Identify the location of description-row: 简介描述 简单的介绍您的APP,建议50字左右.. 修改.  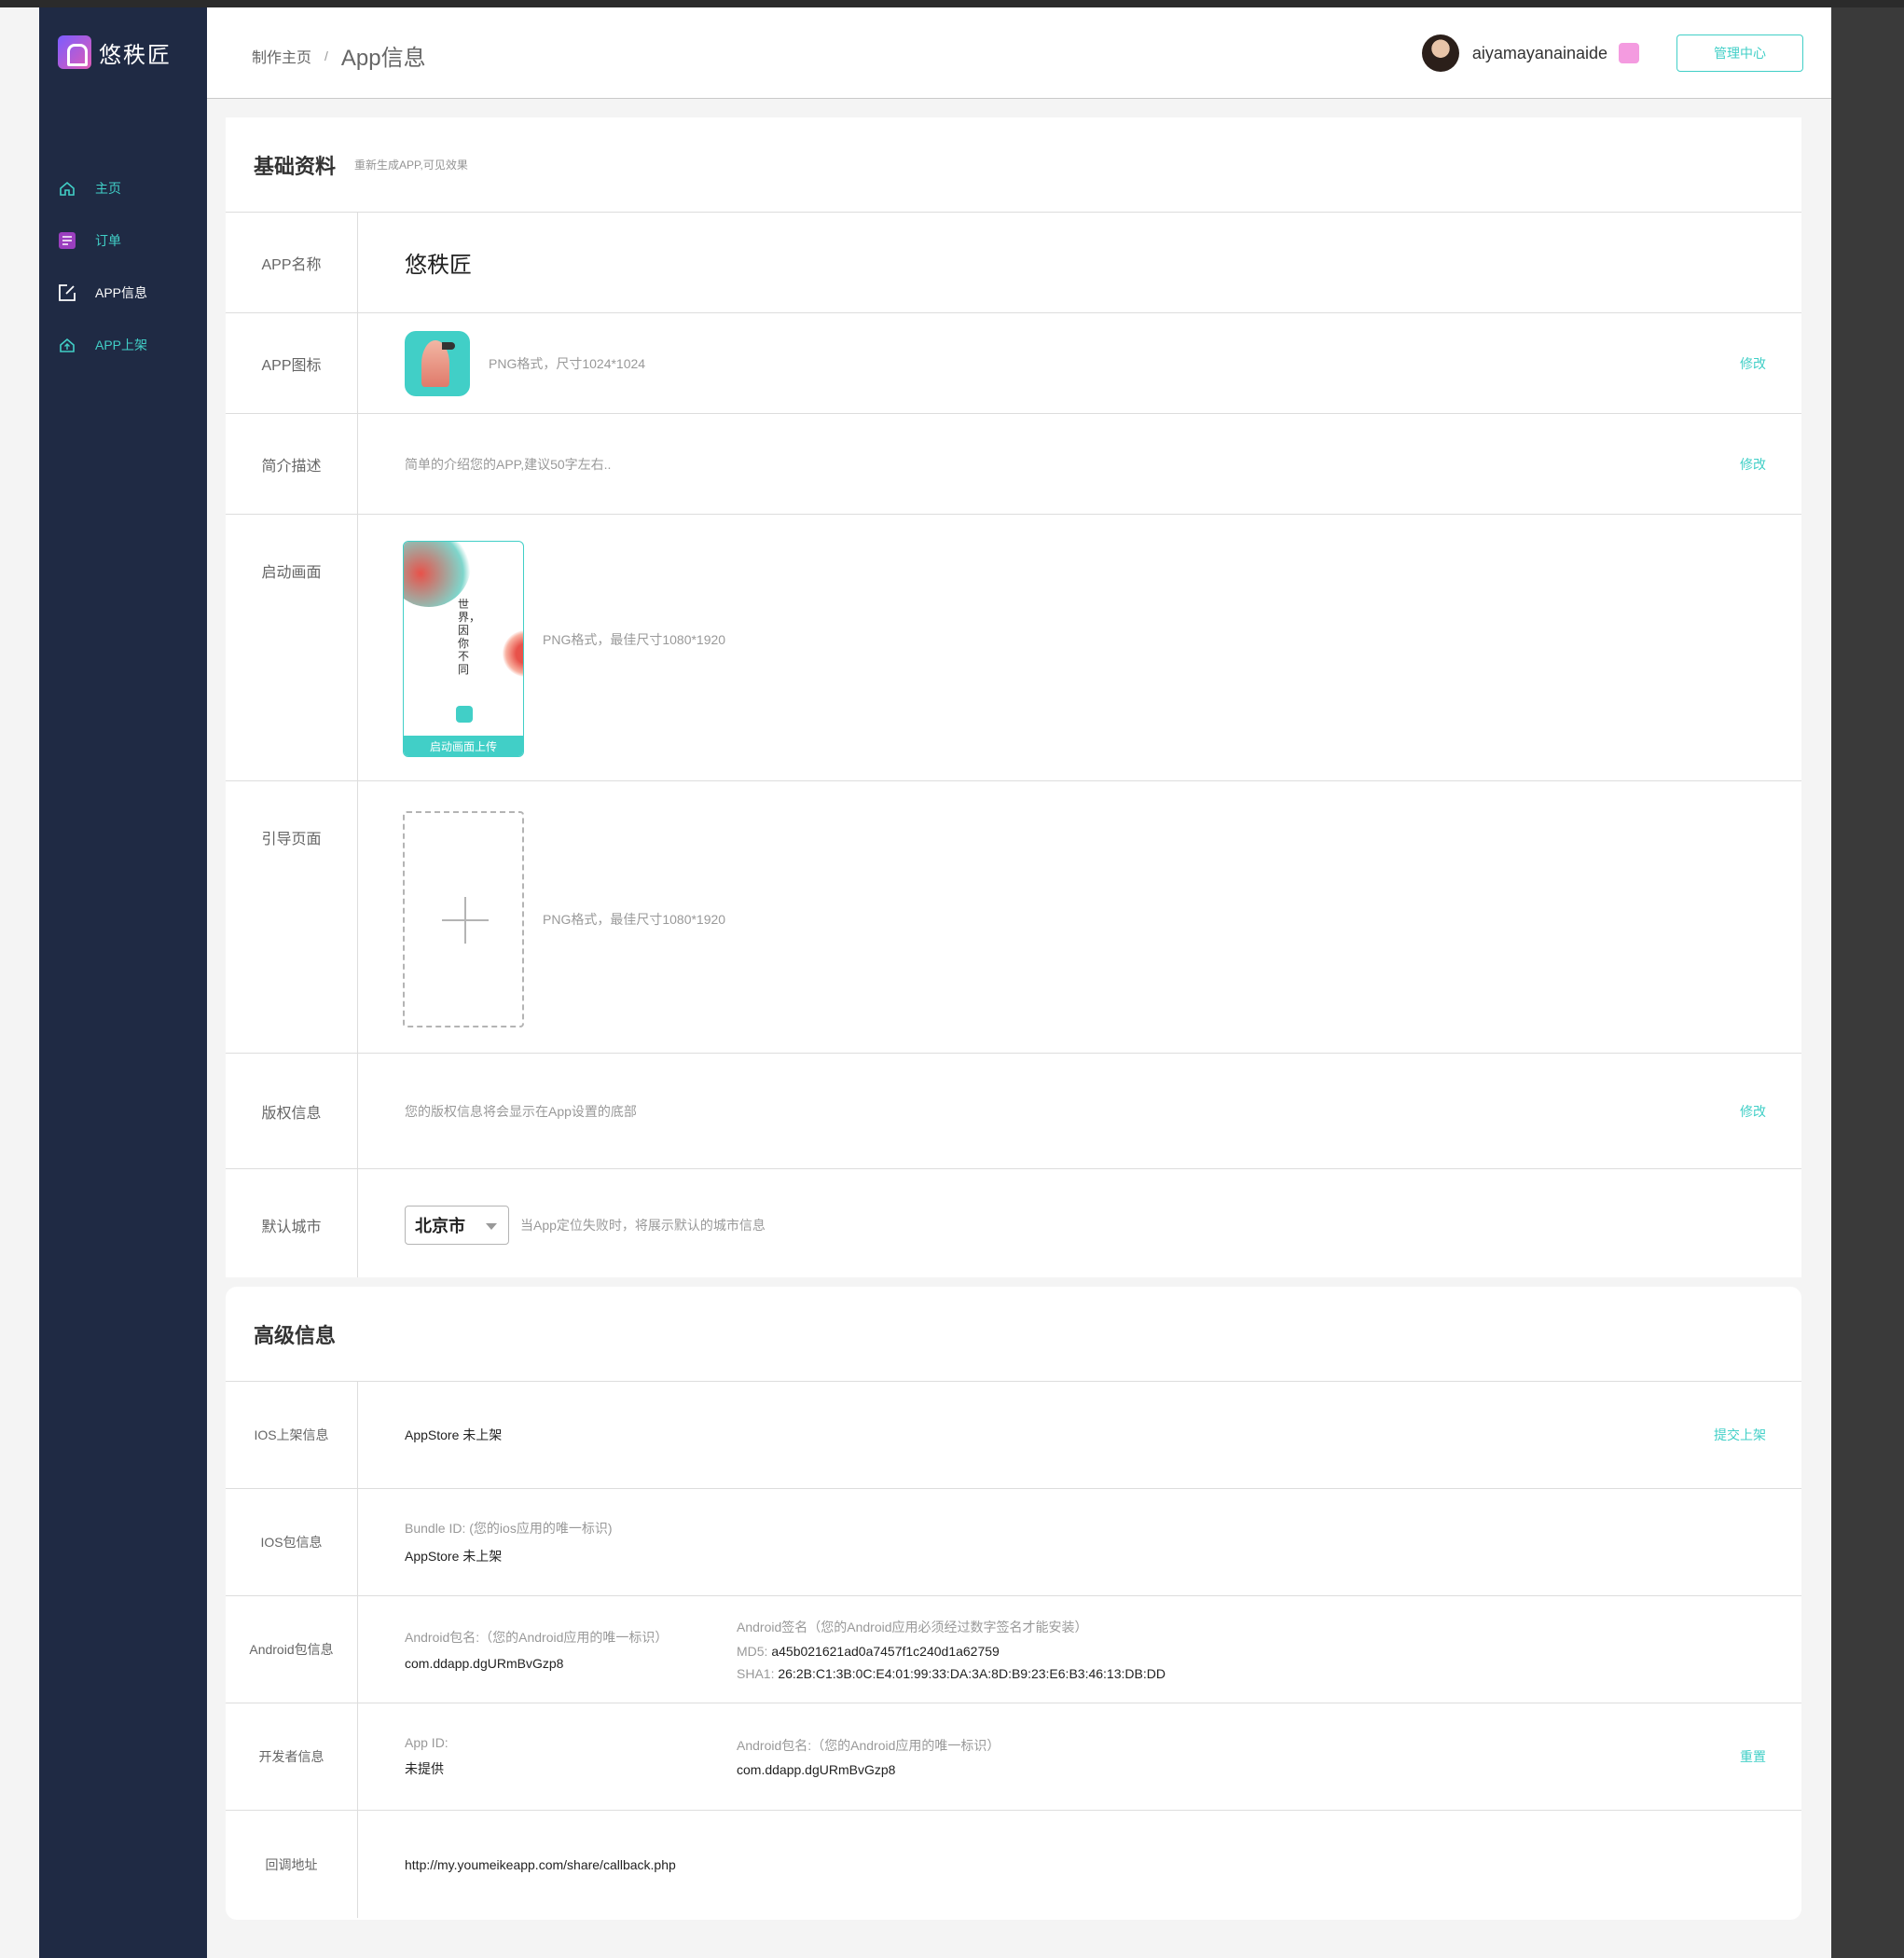
(1014, 465).